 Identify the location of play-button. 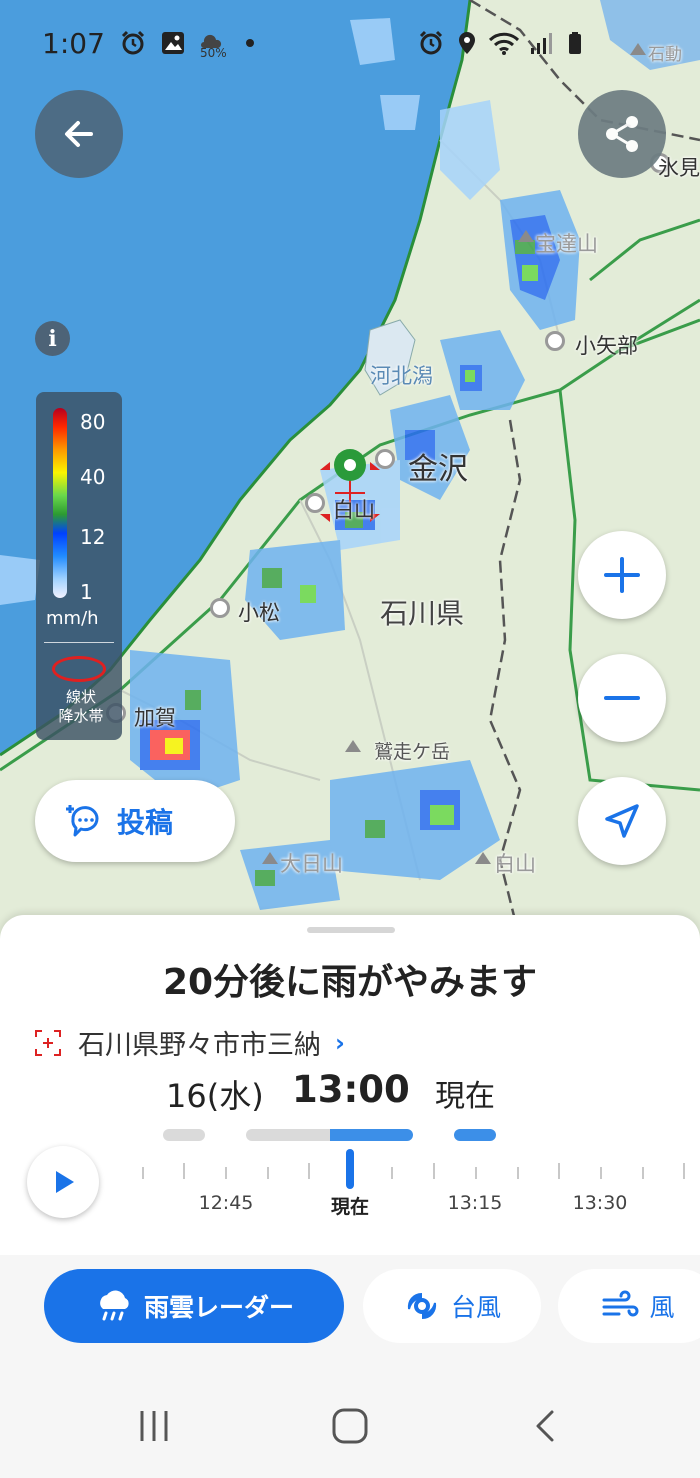
(63, 1182).